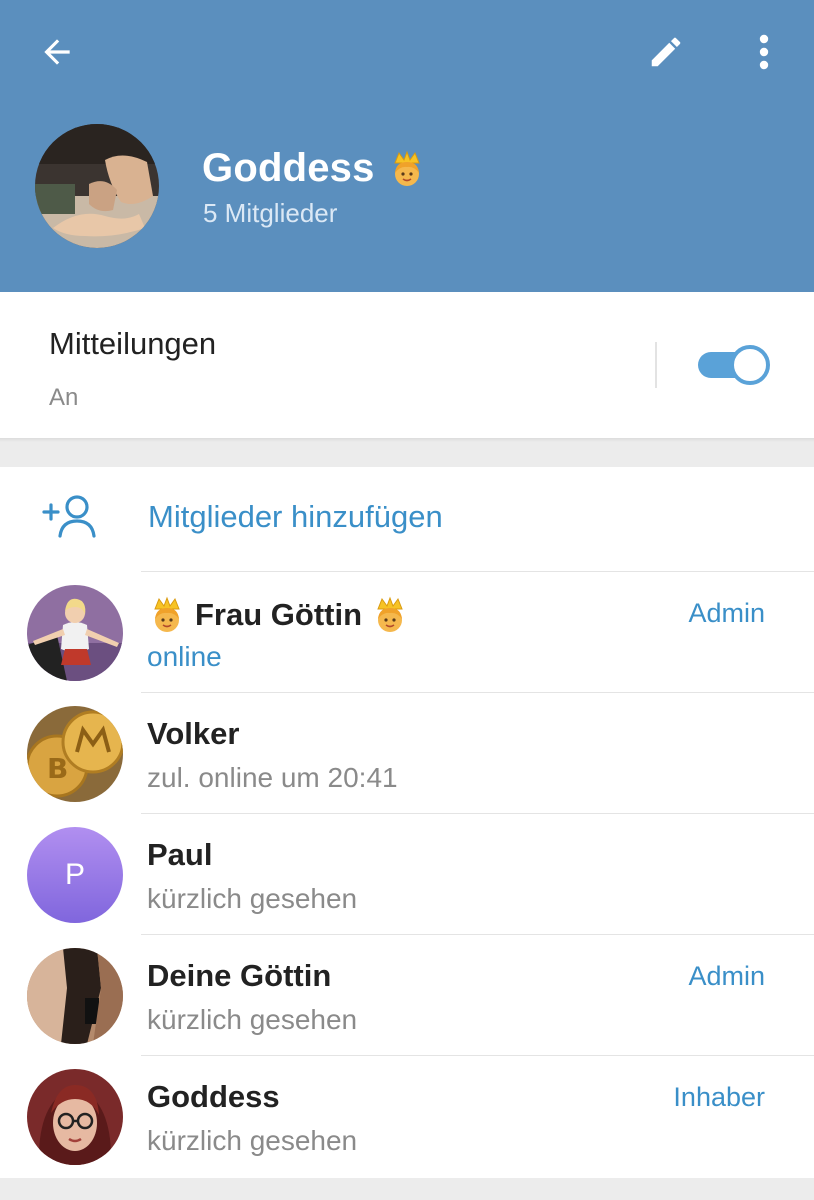  I want to click on member-name: Frau Göttin, so click(279, 614).